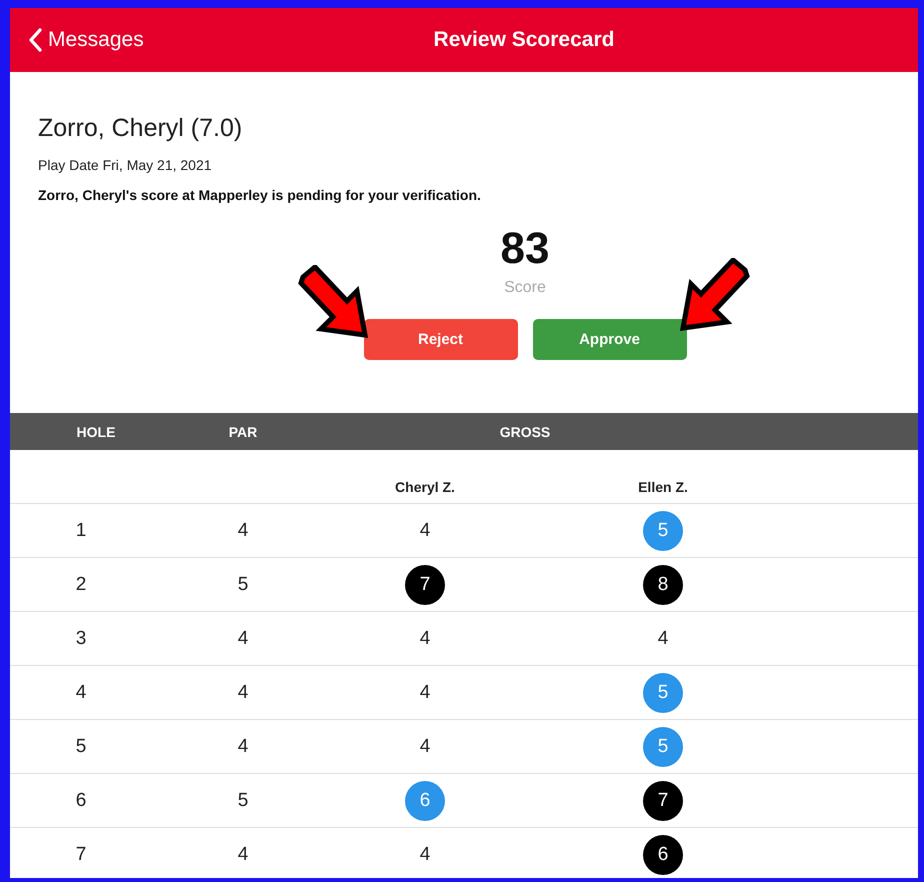  Describe the element at coordinates (77, 40) in the screenshot. I see `back-button: Messages` at that location.